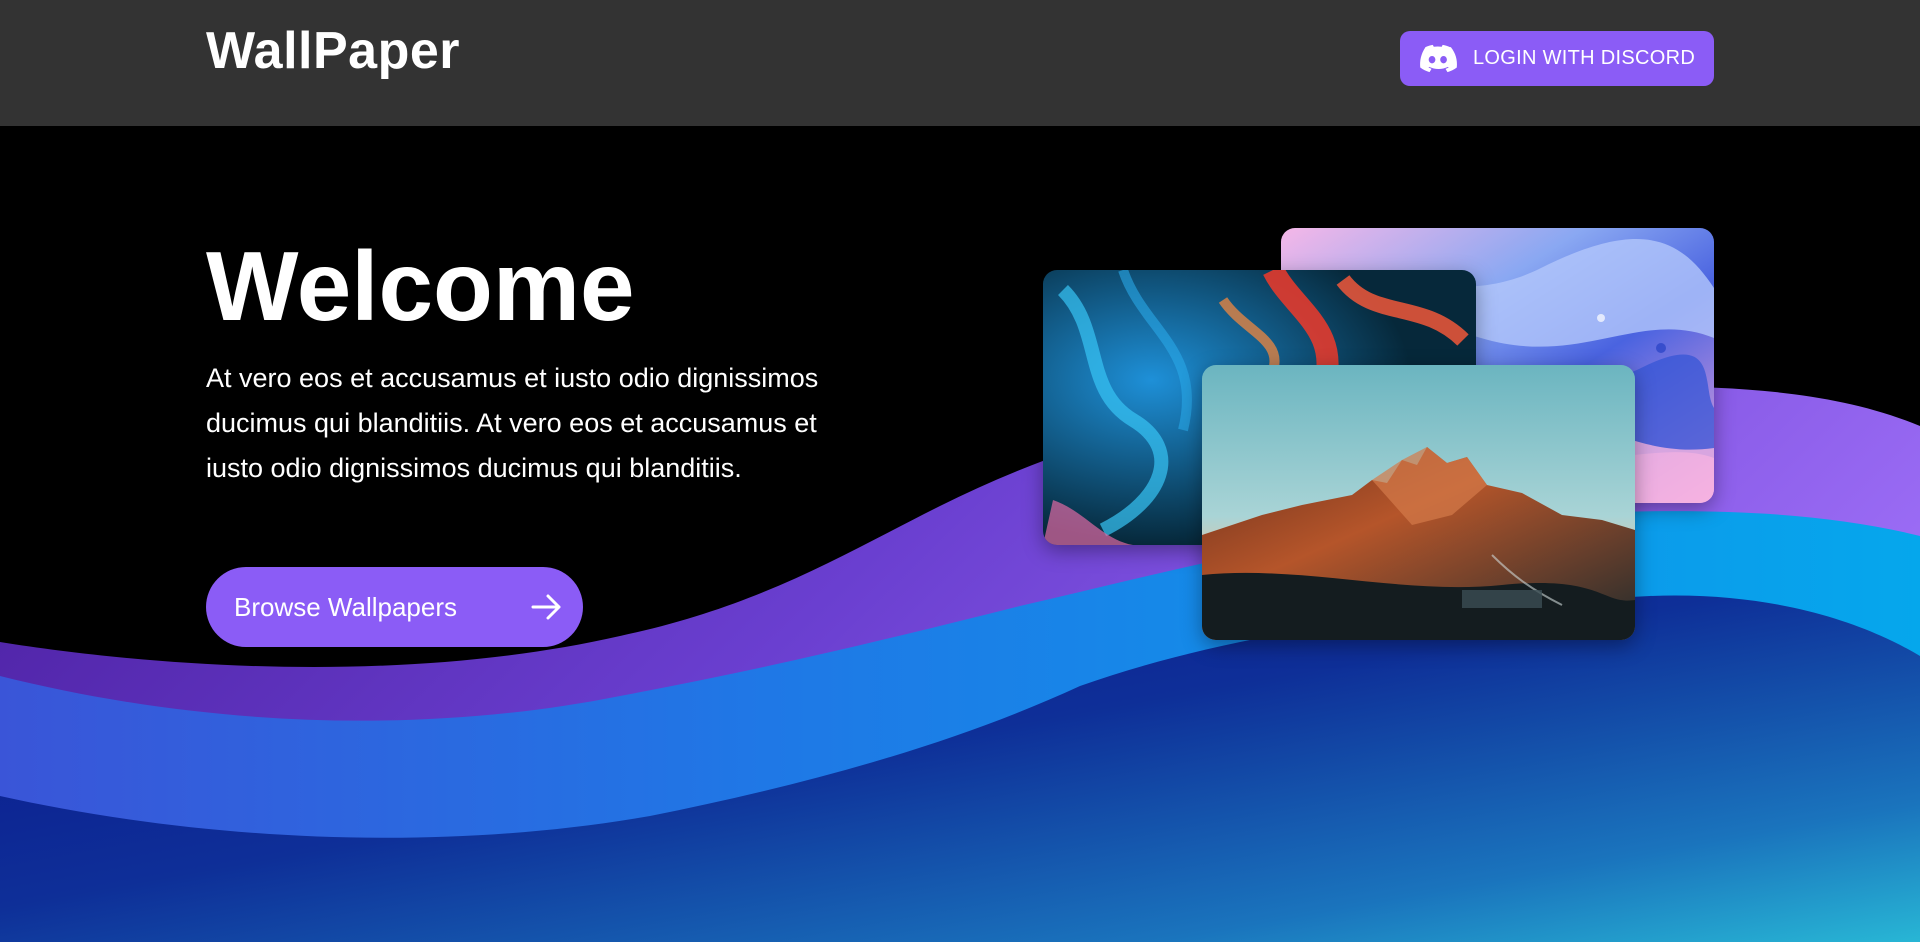 This screenshot has height=942, width=1920. Describe the element at coordinates (333, 51) in the screenshot. I see `brand-logo: WallPaper` at that location.